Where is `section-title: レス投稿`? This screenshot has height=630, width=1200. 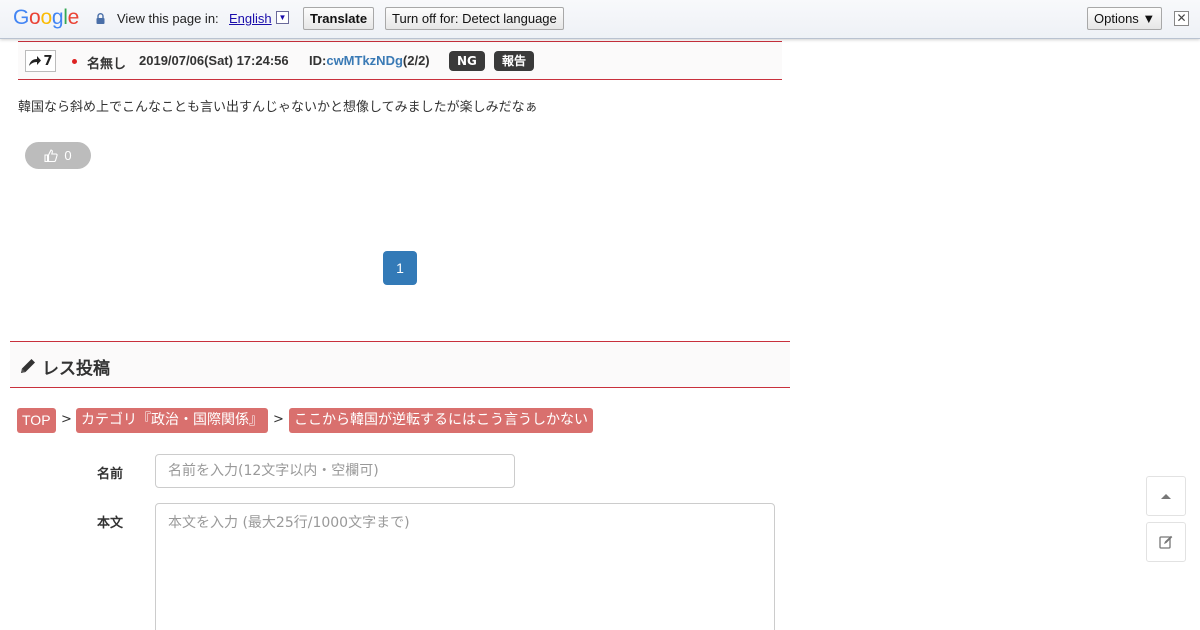 section-title: レス投稿 is located at coordinates (76, 369).